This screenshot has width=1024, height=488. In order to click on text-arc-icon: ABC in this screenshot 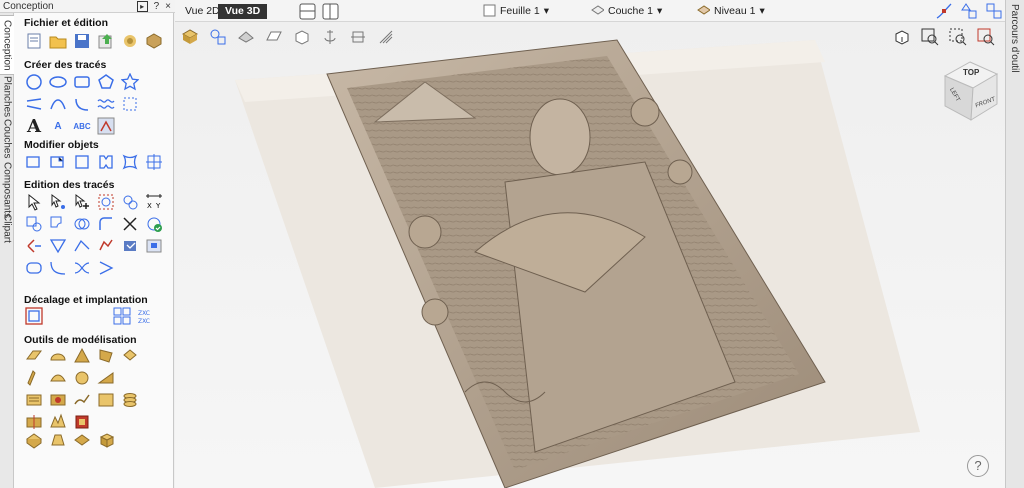, I will do `click(82, 126)`.